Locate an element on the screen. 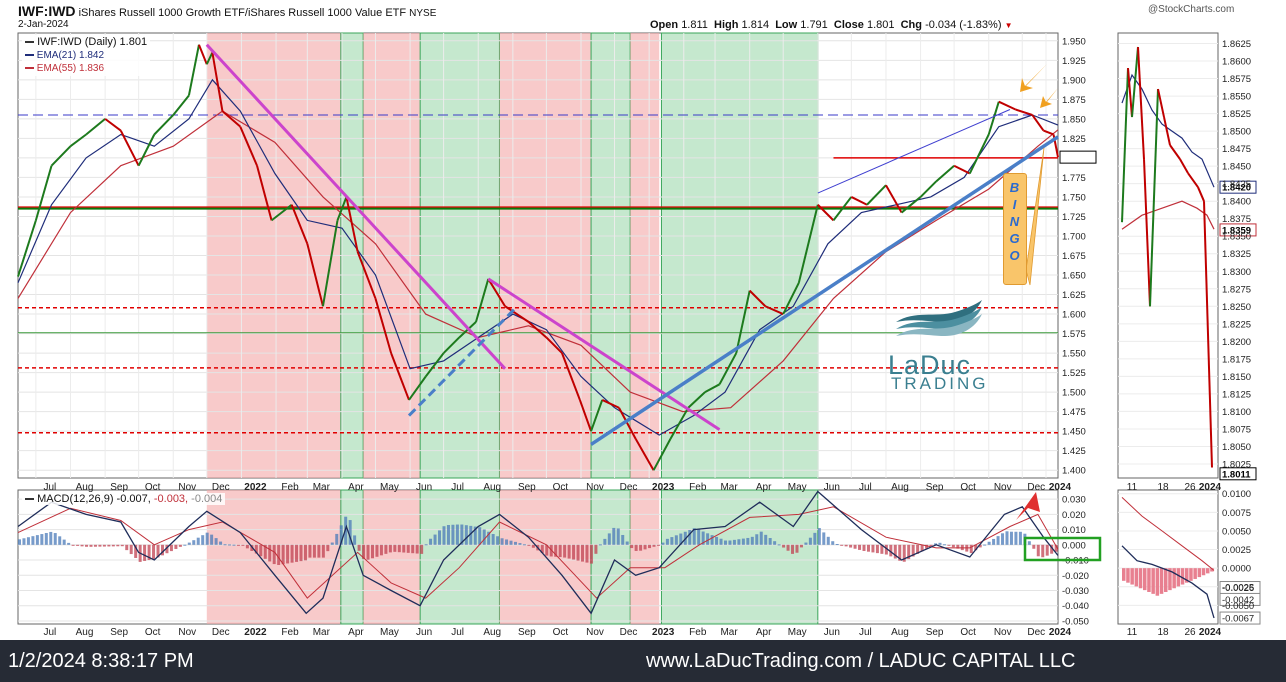 This screenshot has height=682, width=1286. y-tick-label: 1.875 is located at coordinates (1074, 100).